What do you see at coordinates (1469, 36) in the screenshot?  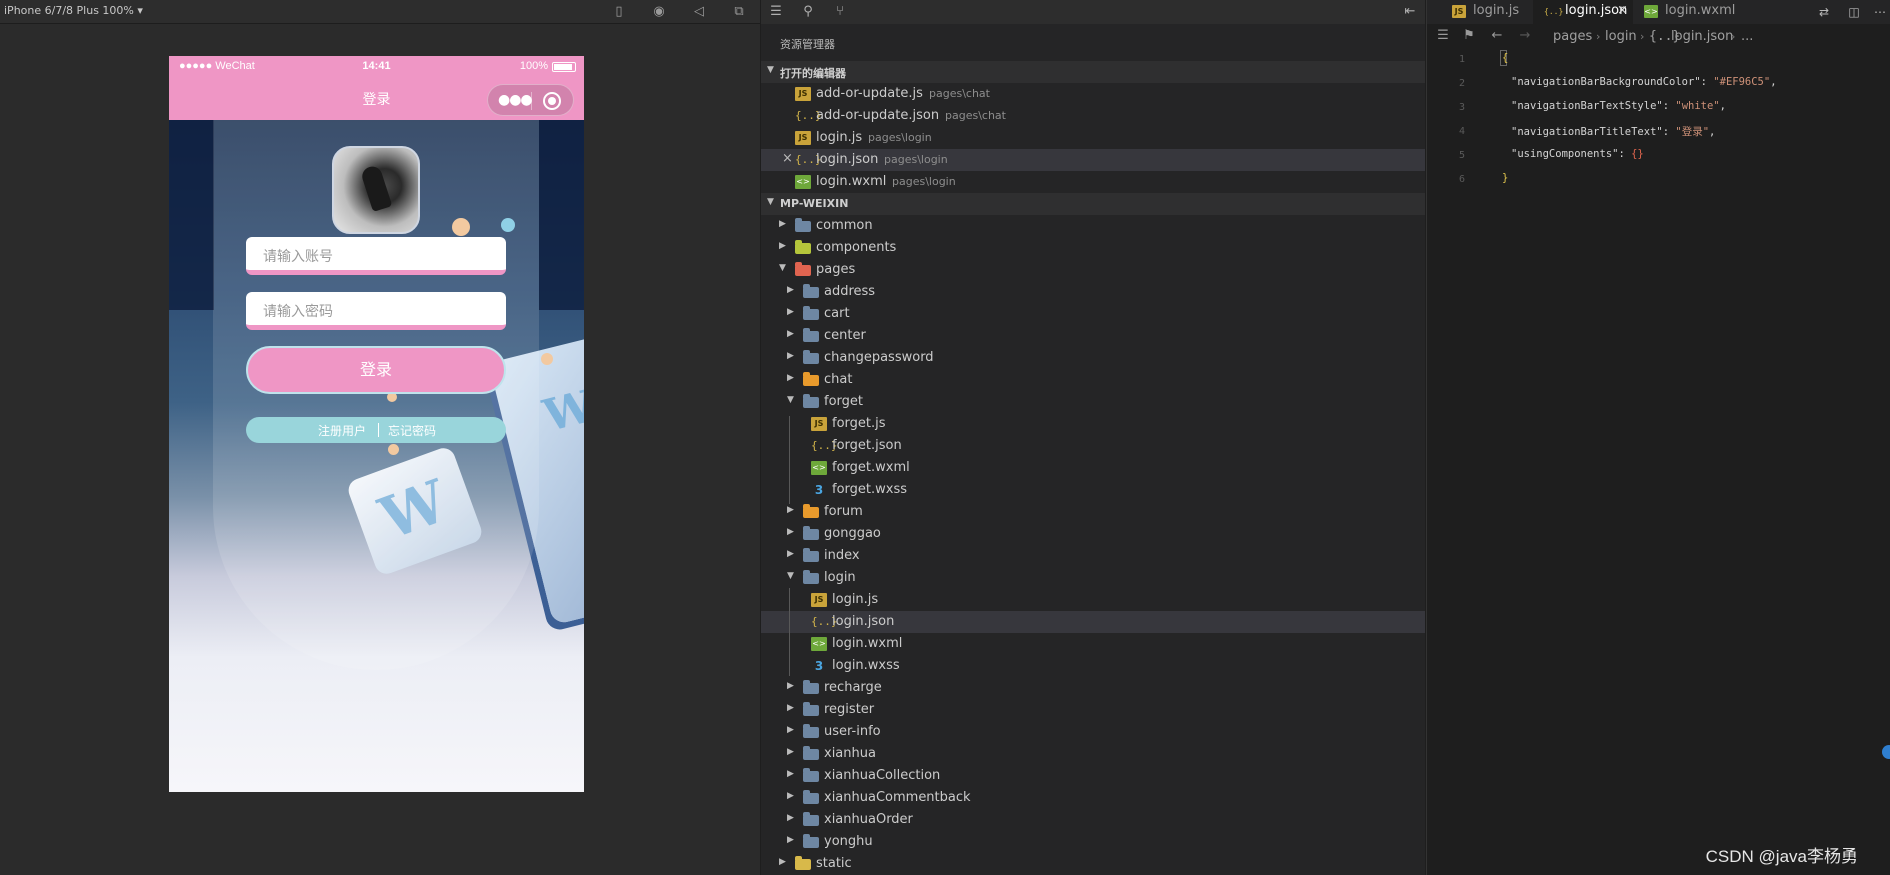 I see `bookmark-icon: ⚑` at bounding box center [1469, 36].